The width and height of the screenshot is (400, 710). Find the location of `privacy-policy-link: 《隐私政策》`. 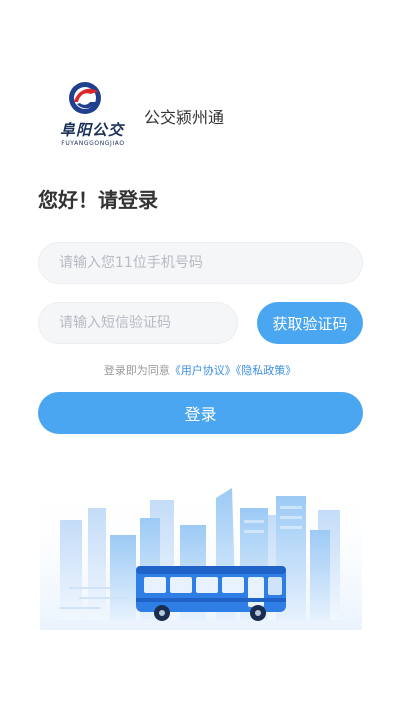

privacy-policy-link: 《隐私政策》 is located at coordinates (266, 370).